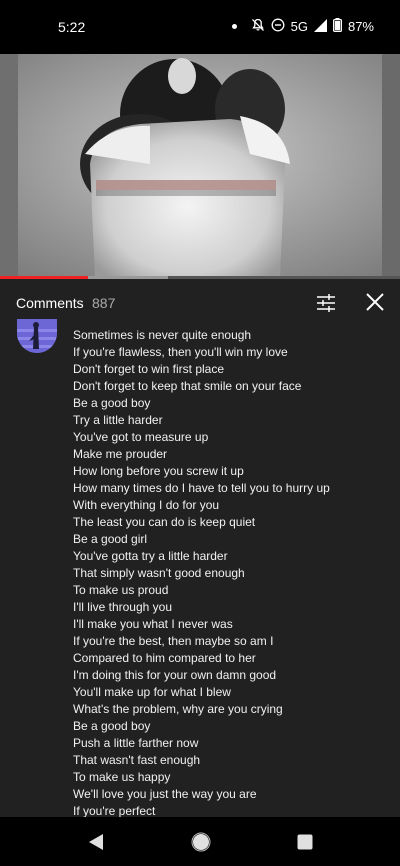  What do you see at coordinates (110, 539) in the screenshot?
I see `comment-line: Be a good girl` at bounding box center [110, 539].